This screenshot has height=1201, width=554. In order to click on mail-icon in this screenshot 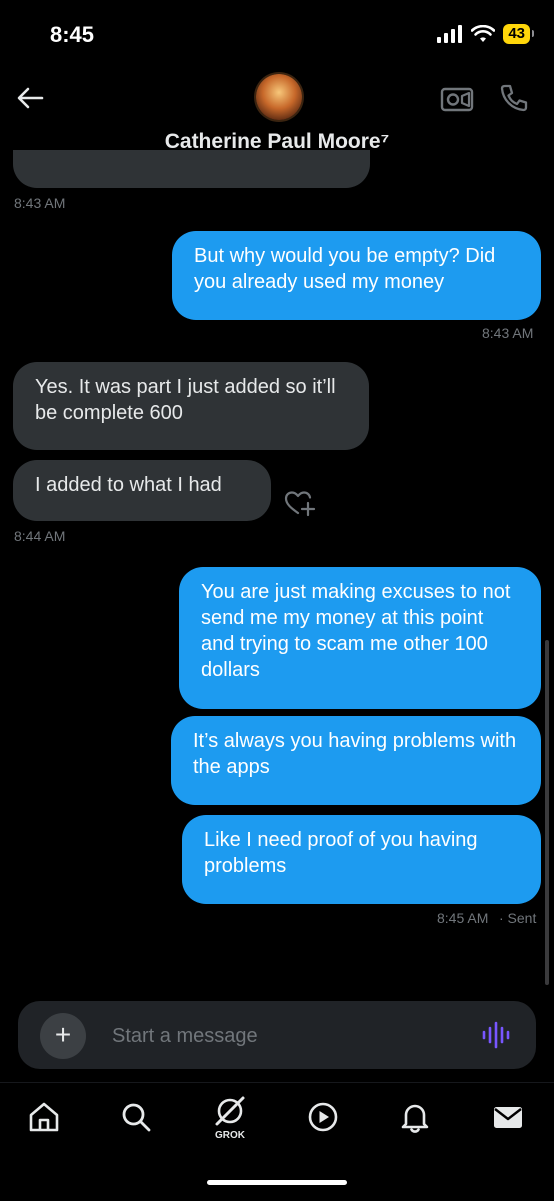, I will do `click(508, 1117)`.